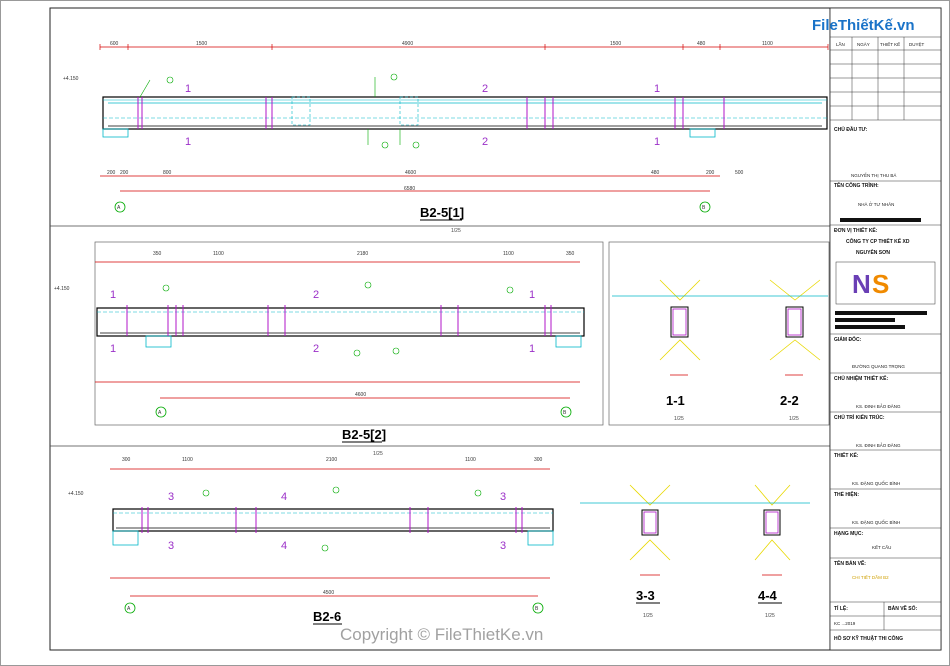 This screenshot has width=950, height=666. Describe the element at coordinates (789, 400) in the screenshot. I see `section-title-2-2: 2-2` at that location.